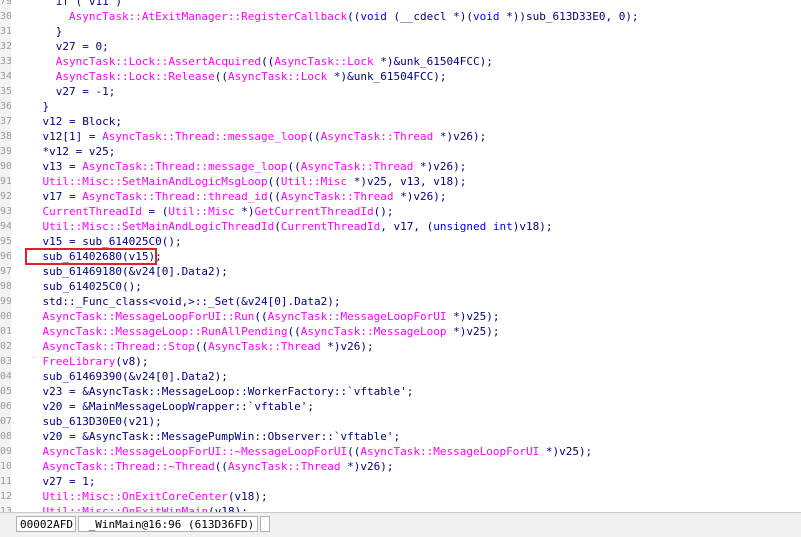  I want to click on code-line: 98 sub_614025C0();, so click(400, 286).